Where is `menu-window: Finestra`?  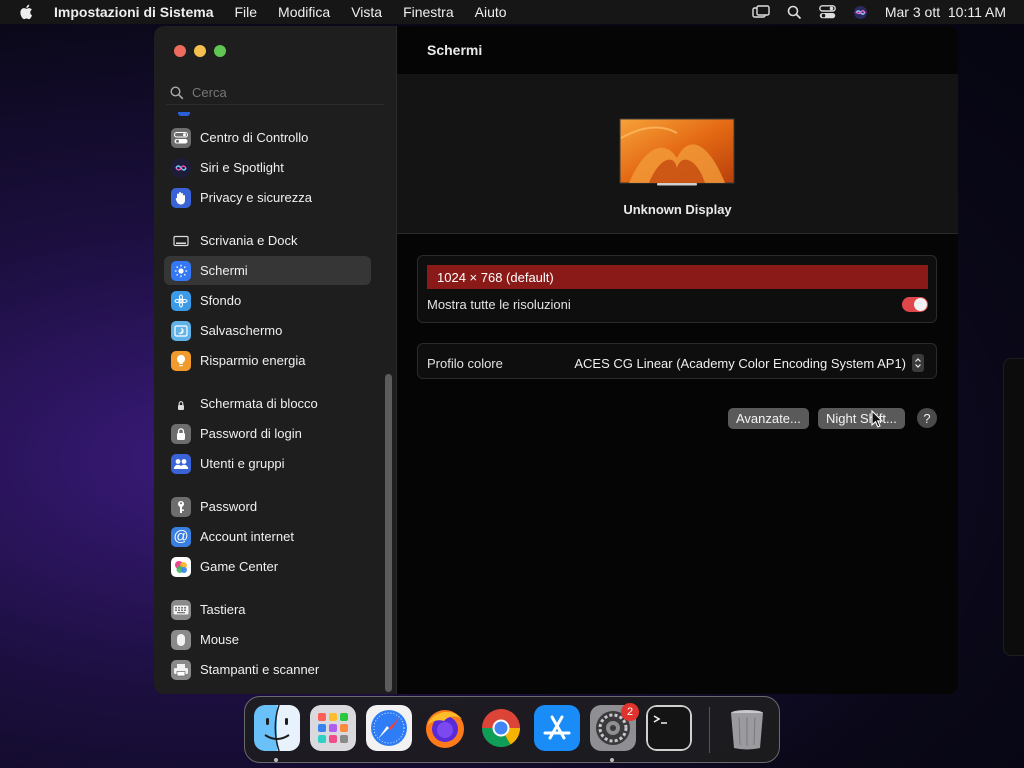 menu-window: Finestra is located at coordinates (428, 12).